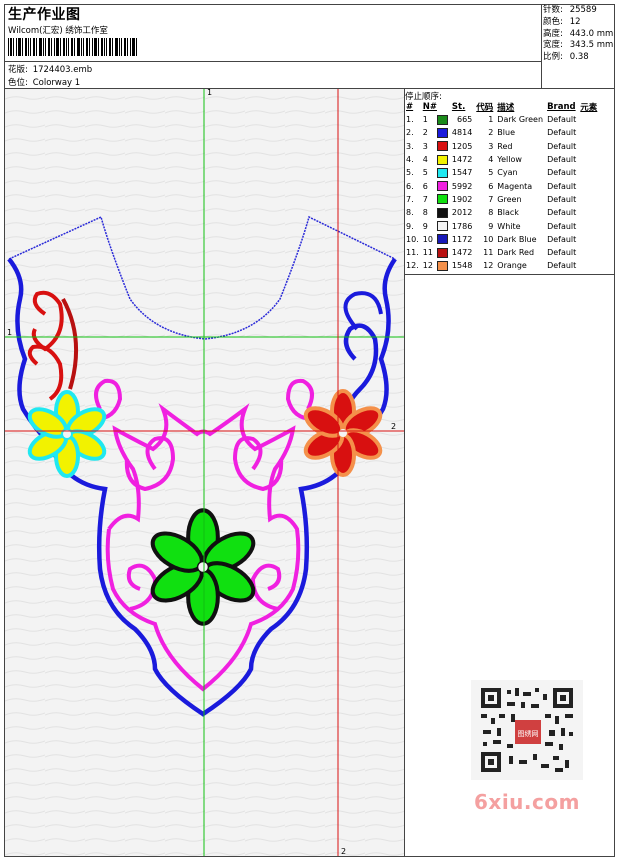  What do you see at coordinates (343, 851) in the screenshot?
I see `guide-label-bottom: 2` at bounding box center [343, 851].